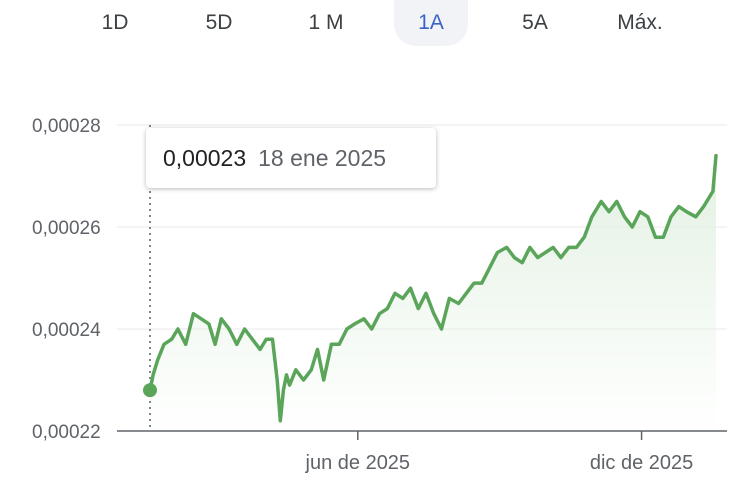  What do you see at coordinates (66, 432) in the screenshot?
I see `y-tick-label: 0,00022` at bounding box center [66, 432].